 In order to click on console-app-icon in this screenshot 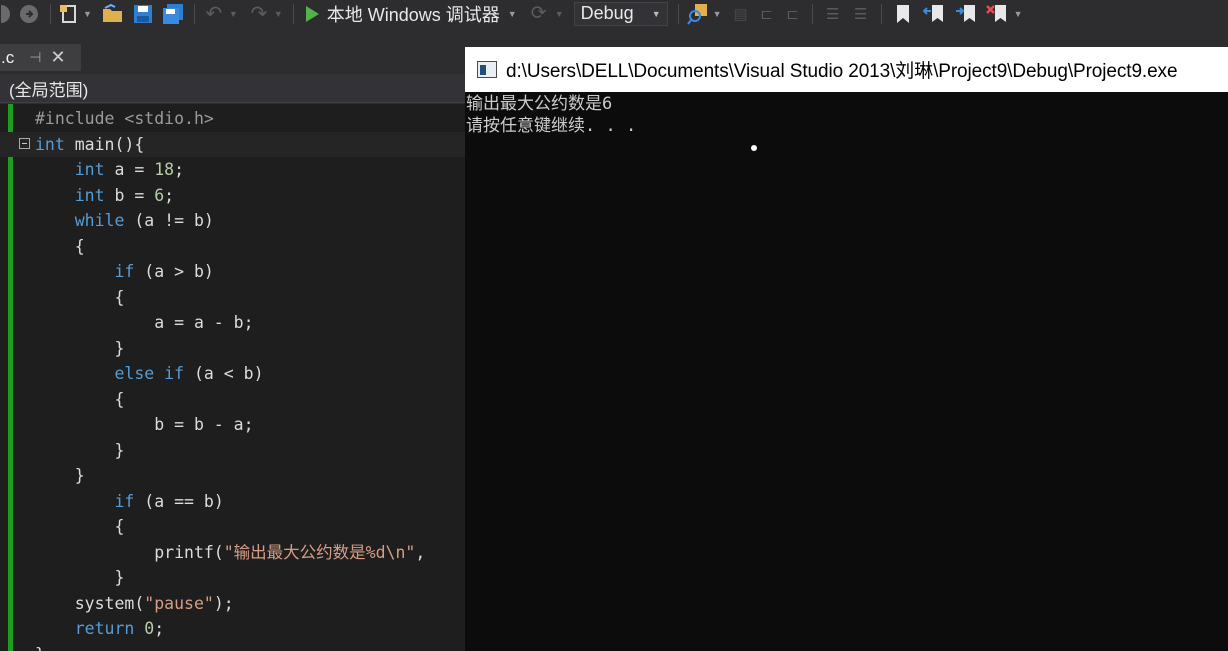, I will do `click(487, 69)`.